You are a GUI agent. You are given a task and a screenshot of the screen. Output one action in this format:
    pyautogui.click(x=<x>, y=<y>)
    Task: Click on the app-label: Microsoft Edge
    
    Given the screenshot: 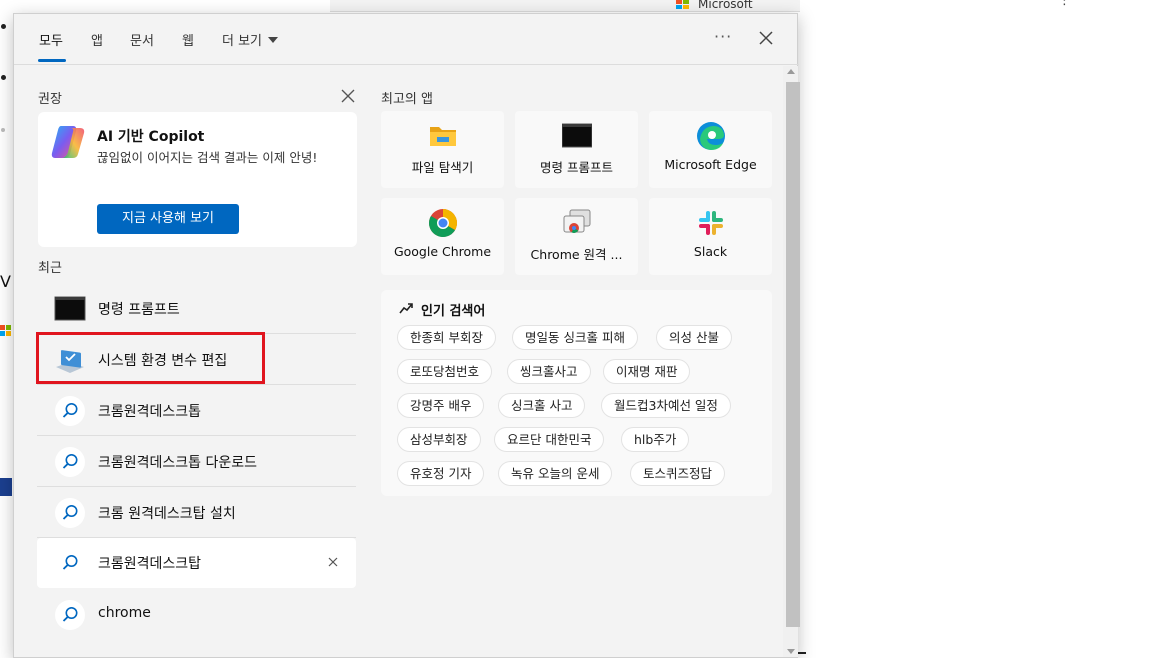 What is the action you would take?
    pyautogui.click(x=710, y=164)
    